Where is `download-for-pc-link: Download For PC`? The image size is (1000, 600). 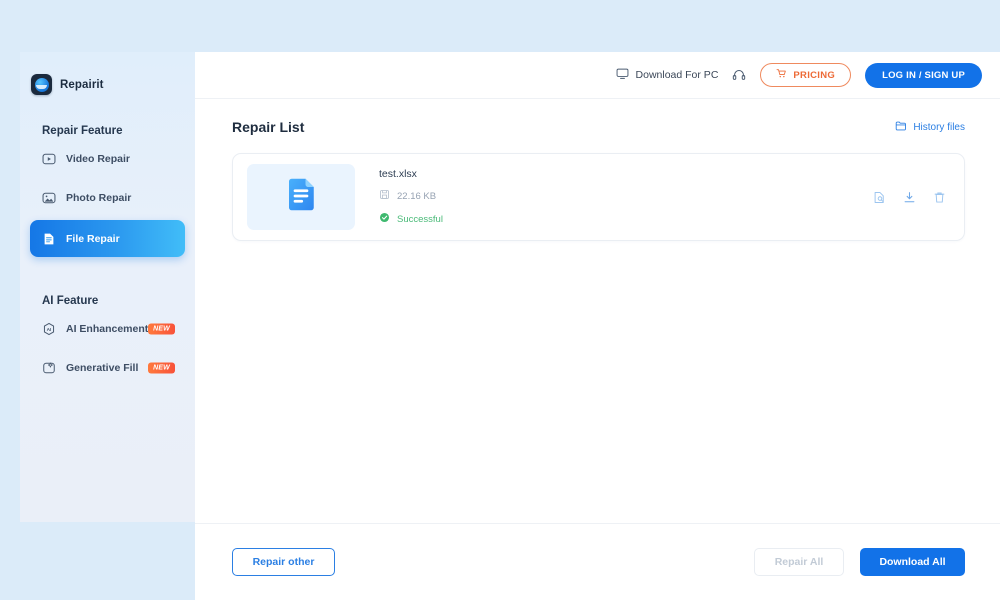 download-for-pc-link: Download For PC is located at coordinates (667, 75).